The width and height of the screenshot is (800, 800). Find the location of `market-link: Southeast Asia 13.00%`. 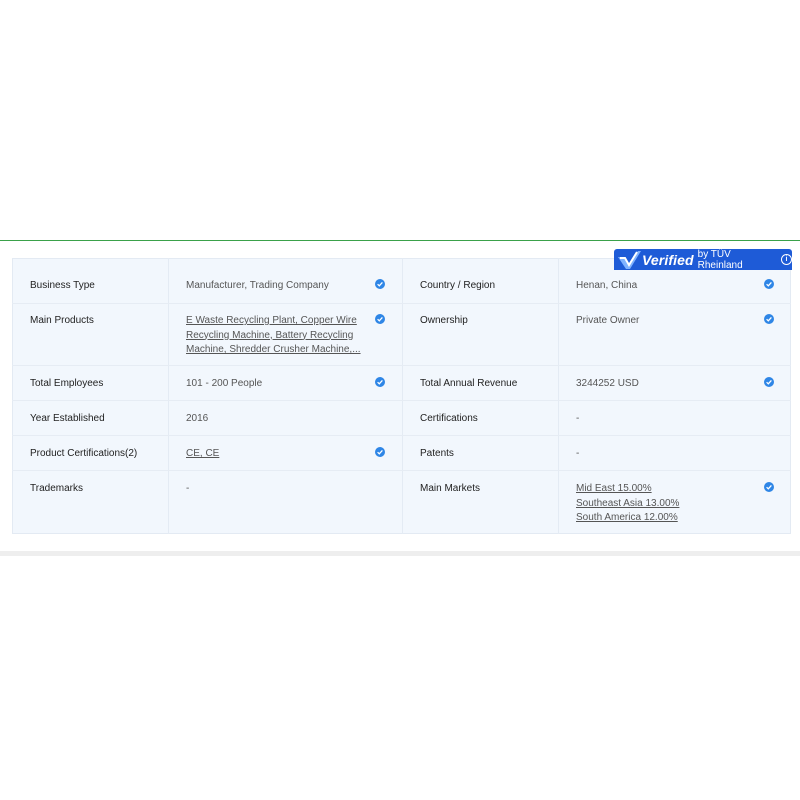

market-link: Southeast Asia 13.00% is located at coordinates (627, 504).